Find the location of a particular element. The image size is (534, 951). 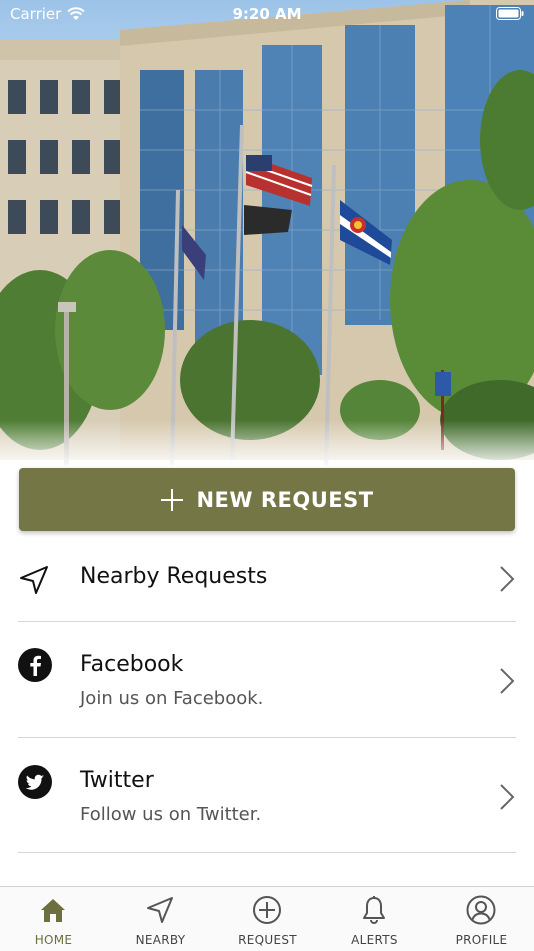

clock: 9:20 AM is located at coordinates (267, 14).